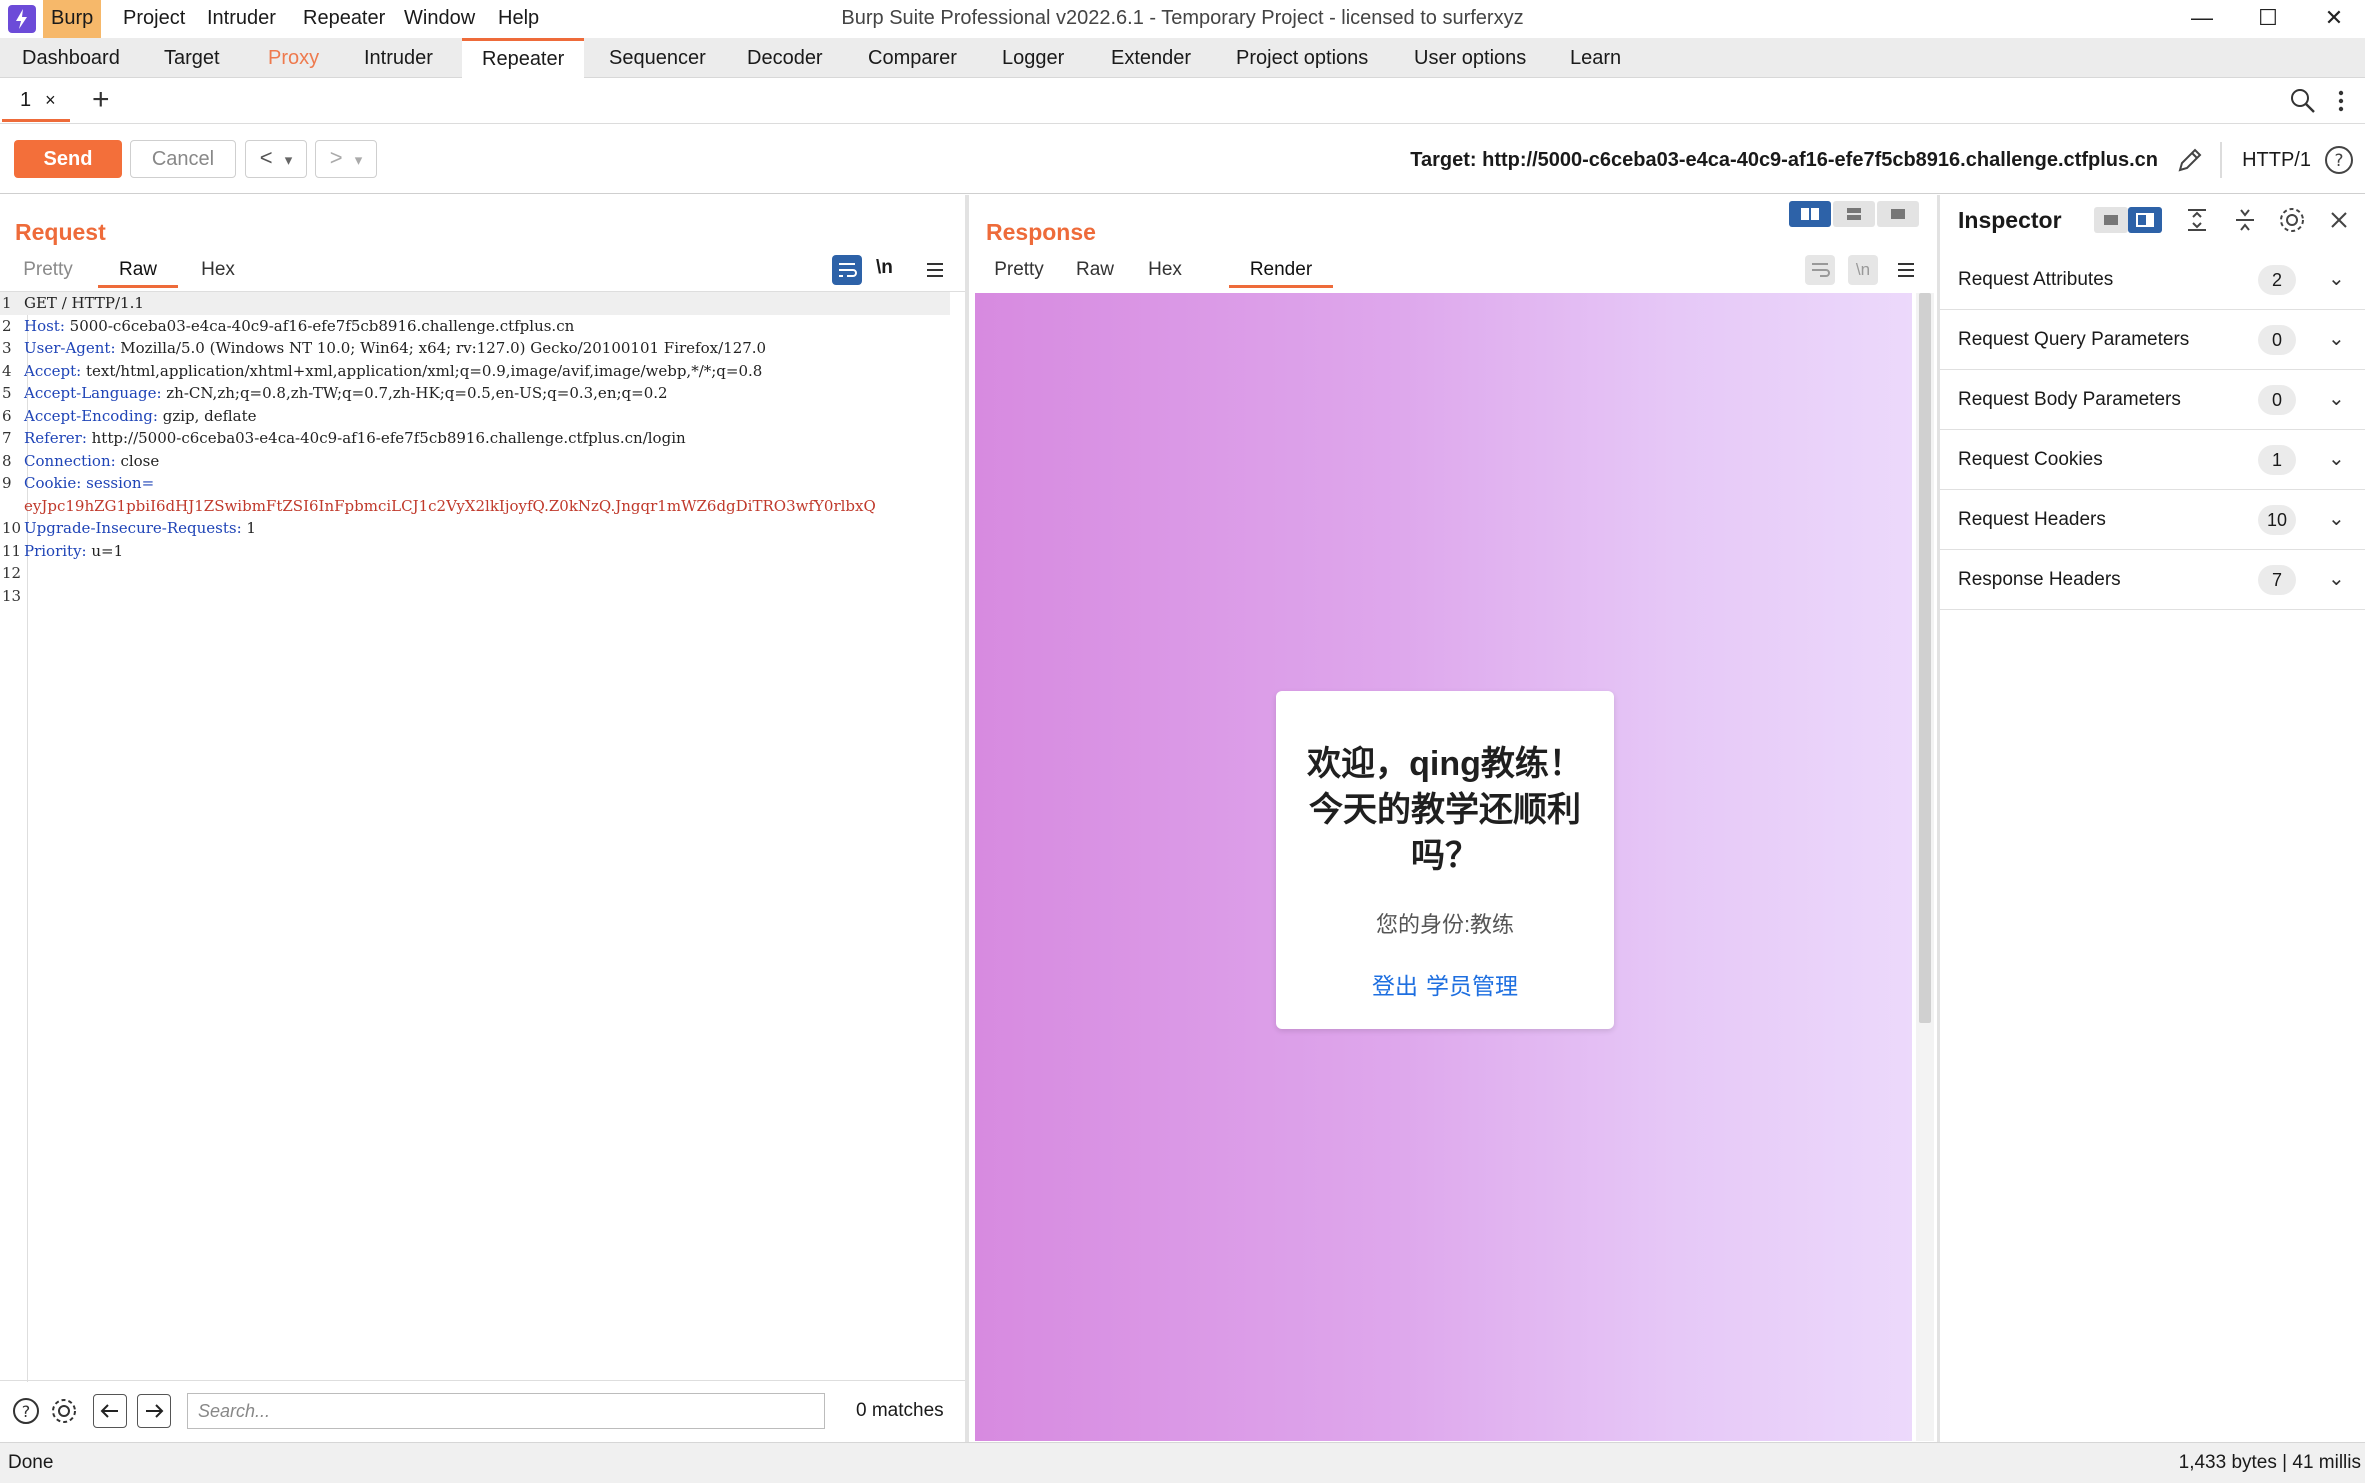  What do you see at coordinates (72, 19) in the screenshot?
I see `menu-burp: Burp` at bounding box center [72, 19].